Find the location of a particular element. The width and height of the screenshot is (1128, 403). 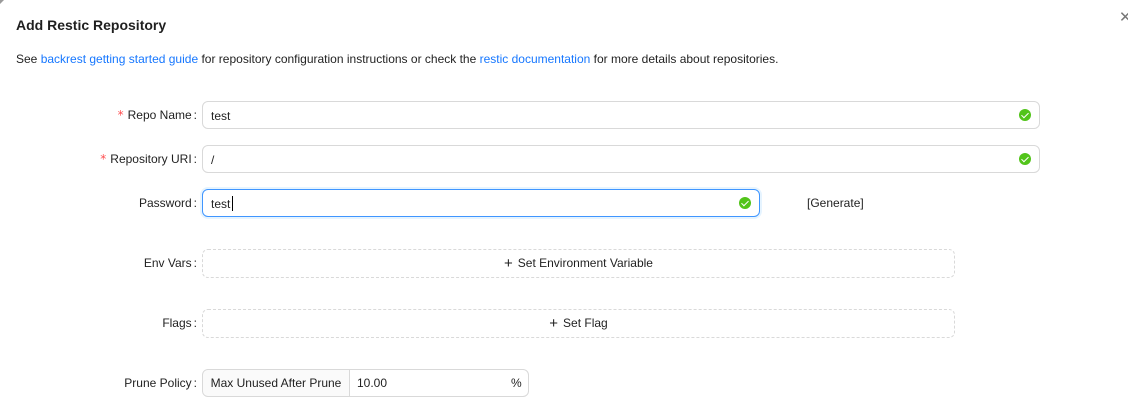

description-suffix: for more details about repositories. is located at coordinates (684, 59).